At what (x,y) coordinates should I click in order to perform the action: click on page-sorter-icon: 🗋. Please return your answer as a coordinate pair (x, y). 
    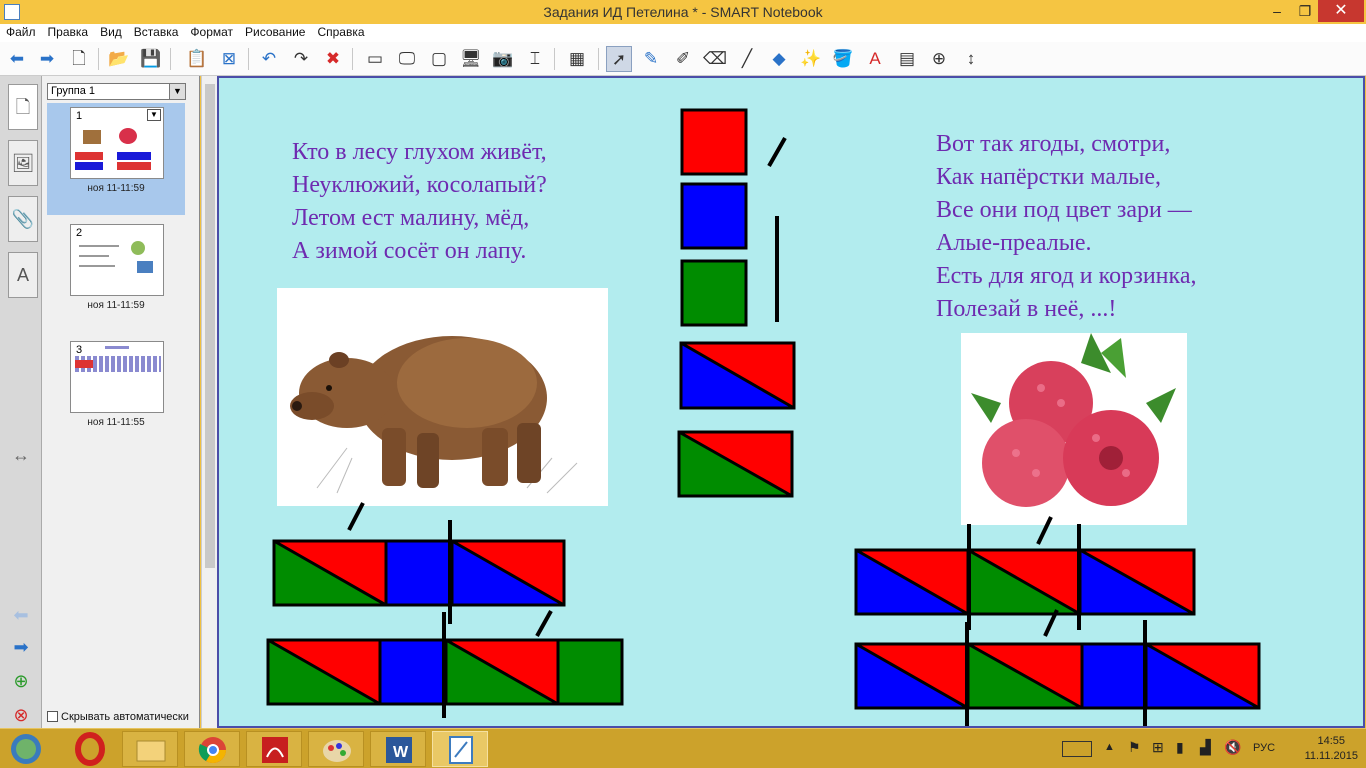
    Looking at the image, I should click on (23, 107).